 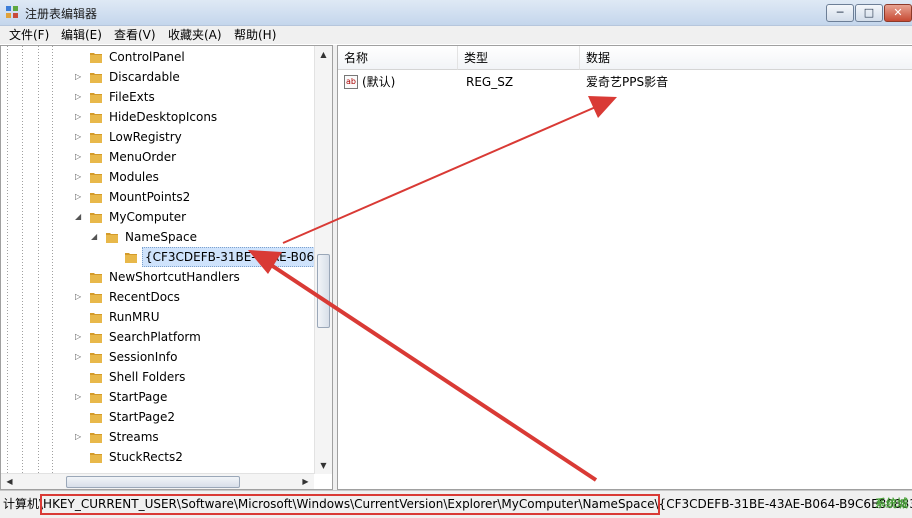 I want to click on column-header-data: 数据, so click(x=746, y=58).